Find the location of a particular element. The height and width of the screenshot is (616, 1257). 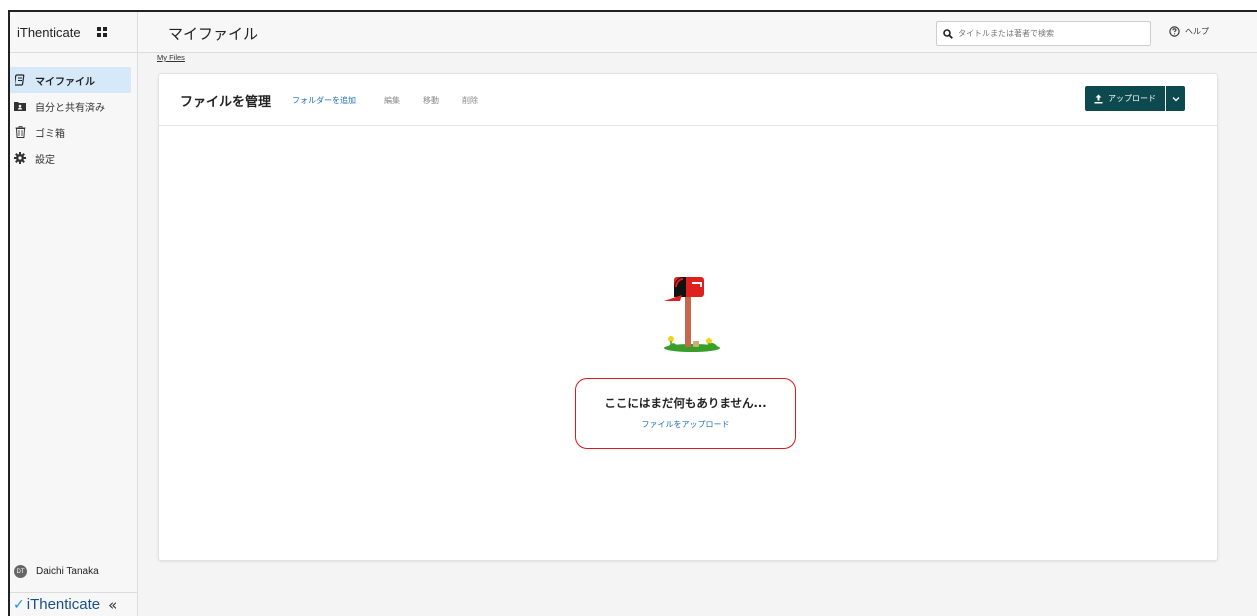

sidebar-item-label: マイファイル is located at coordinates (65, 82).